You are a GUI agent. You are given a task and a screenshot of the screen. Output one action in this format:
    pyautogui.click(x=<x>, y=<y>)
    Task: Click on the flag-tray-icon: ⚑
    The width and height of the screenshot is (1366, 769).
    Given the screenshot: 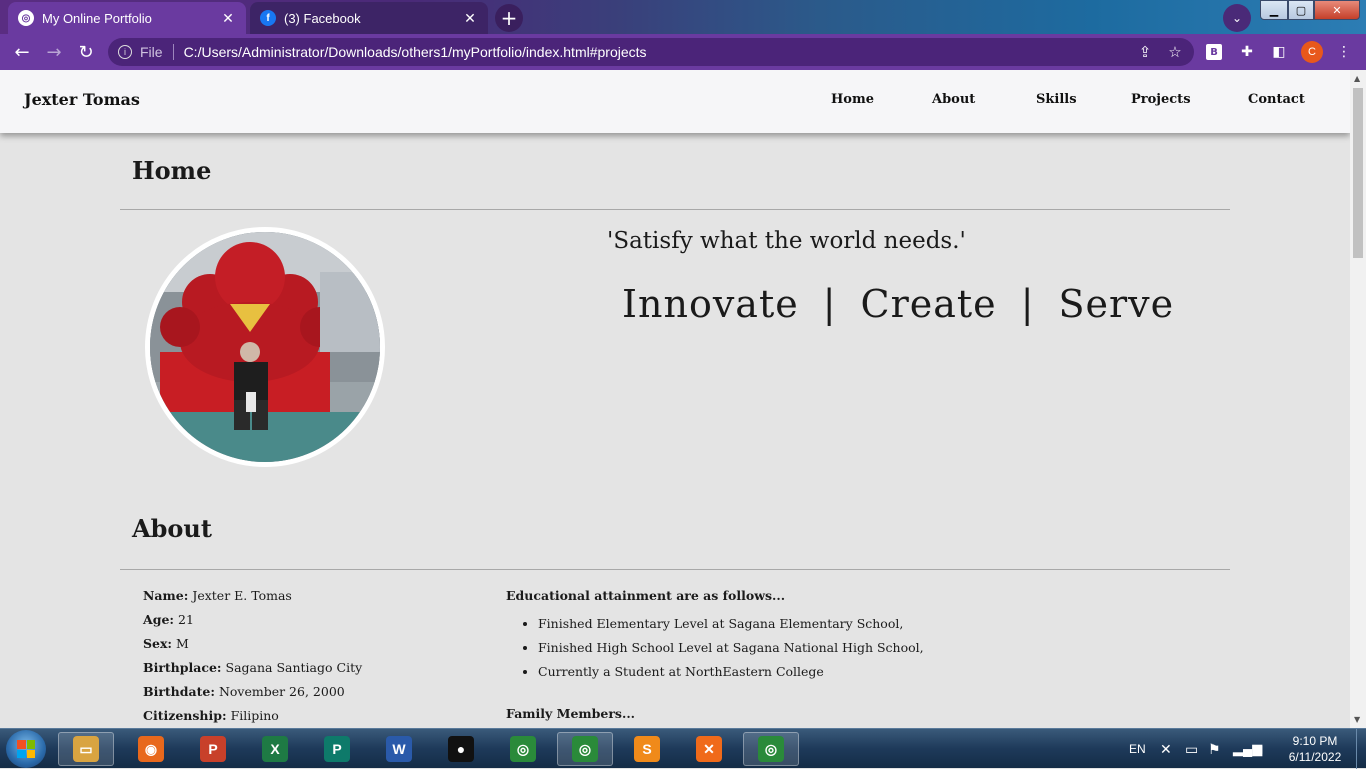 What is the action you would take?
    pyautogui.click(x=1214, y=749)
    